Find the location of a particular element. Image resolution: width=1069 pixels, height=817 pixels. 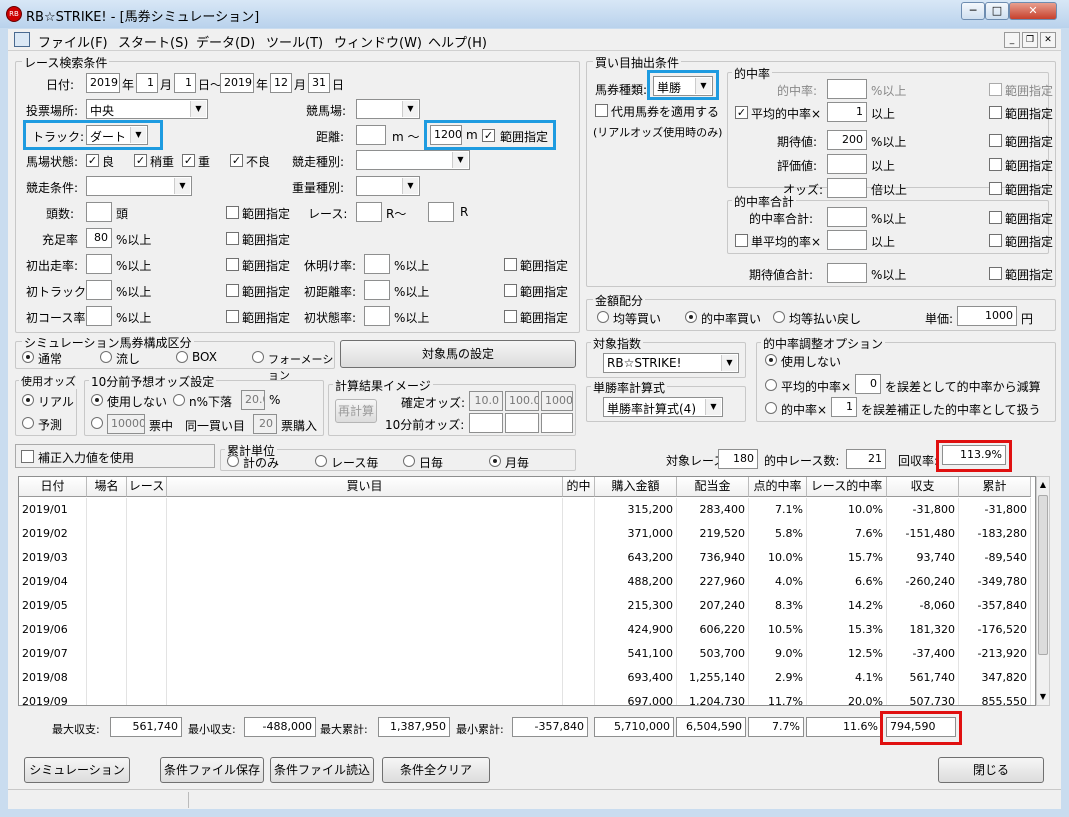

single-avg-range-checkbox is located at coordinates (995, 240).